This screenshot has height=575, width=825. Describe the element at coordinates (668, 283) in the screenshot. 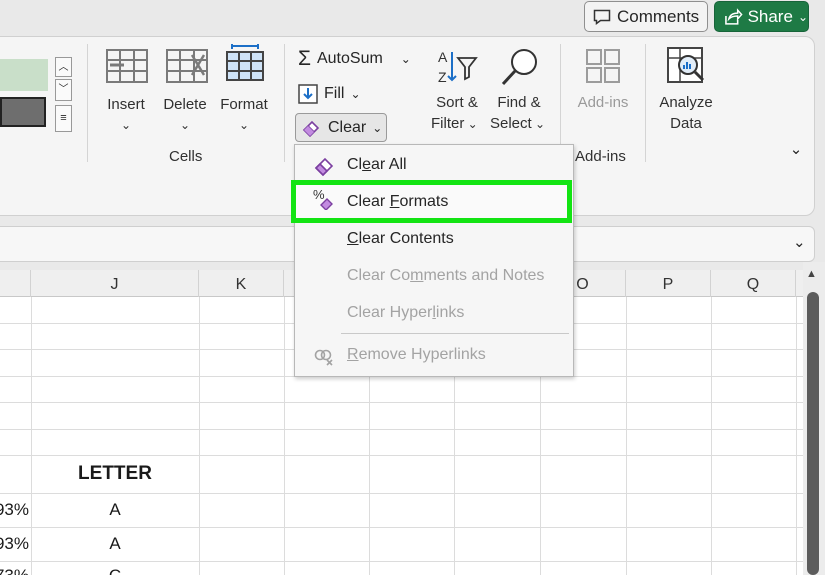

I see `column-header-p: P` at that location.